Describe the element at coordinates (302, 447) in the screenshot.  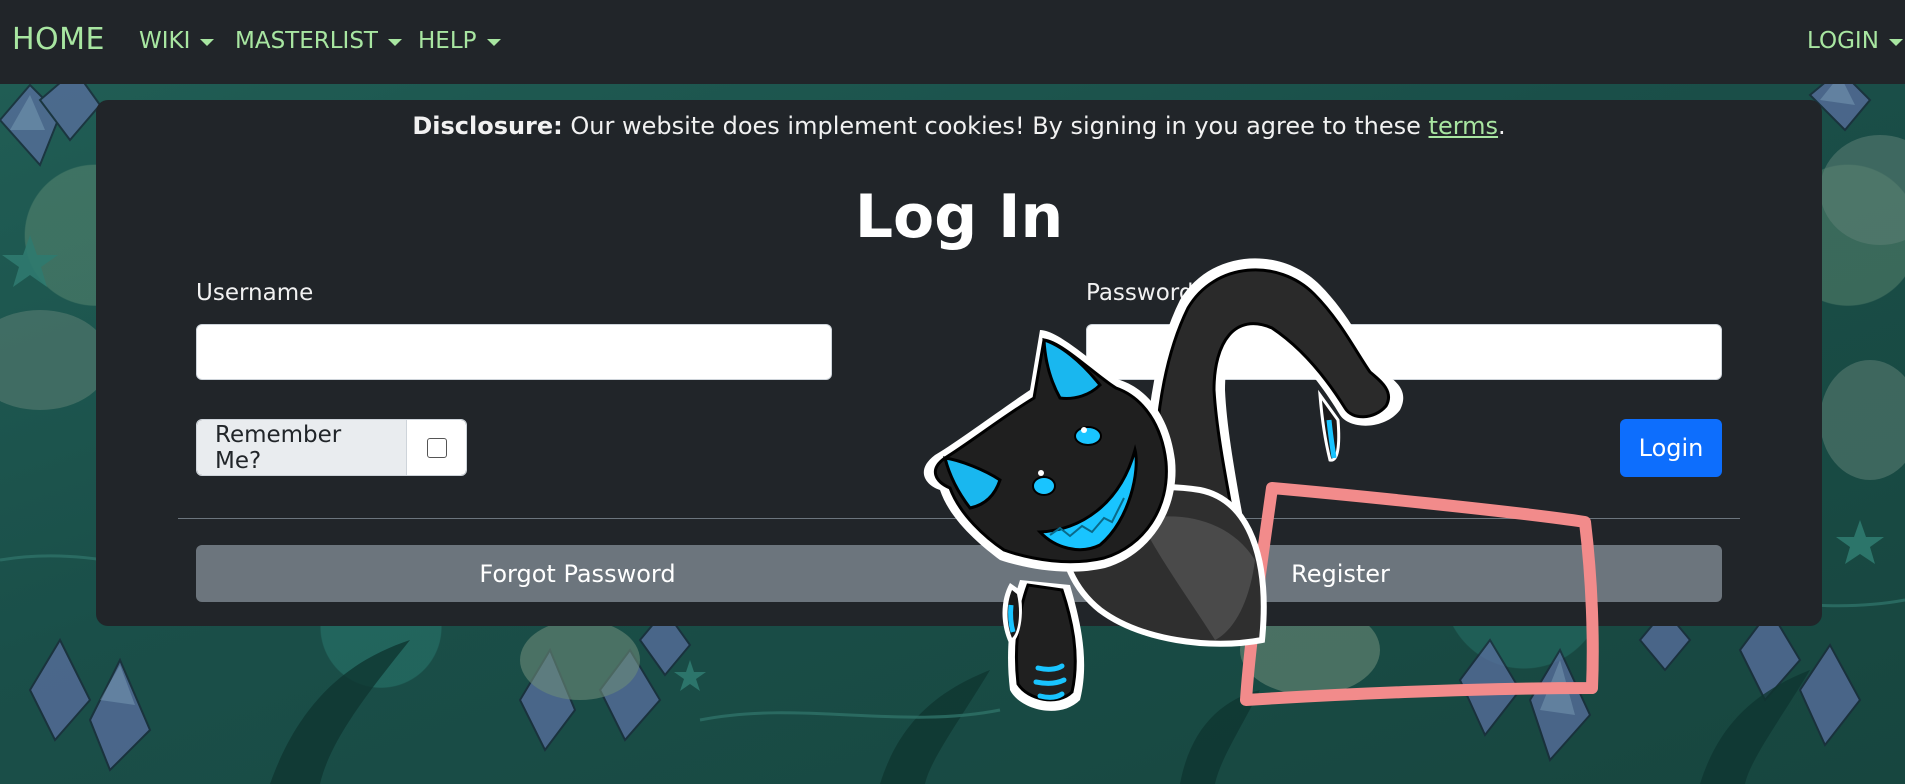
I see `remember-me-label: Remember Me?` at that location.